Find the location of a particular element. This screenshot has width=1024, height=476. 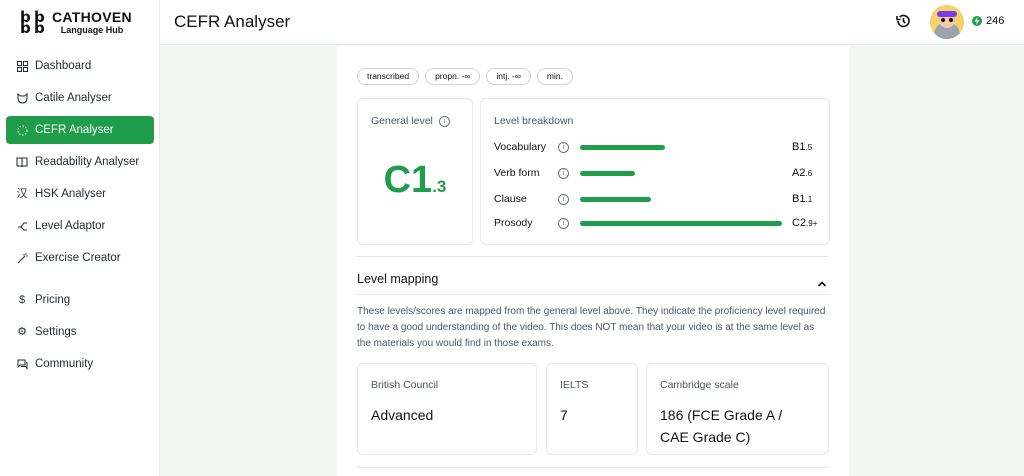

general-level-main: C1 is located at coordinates (408, 180).